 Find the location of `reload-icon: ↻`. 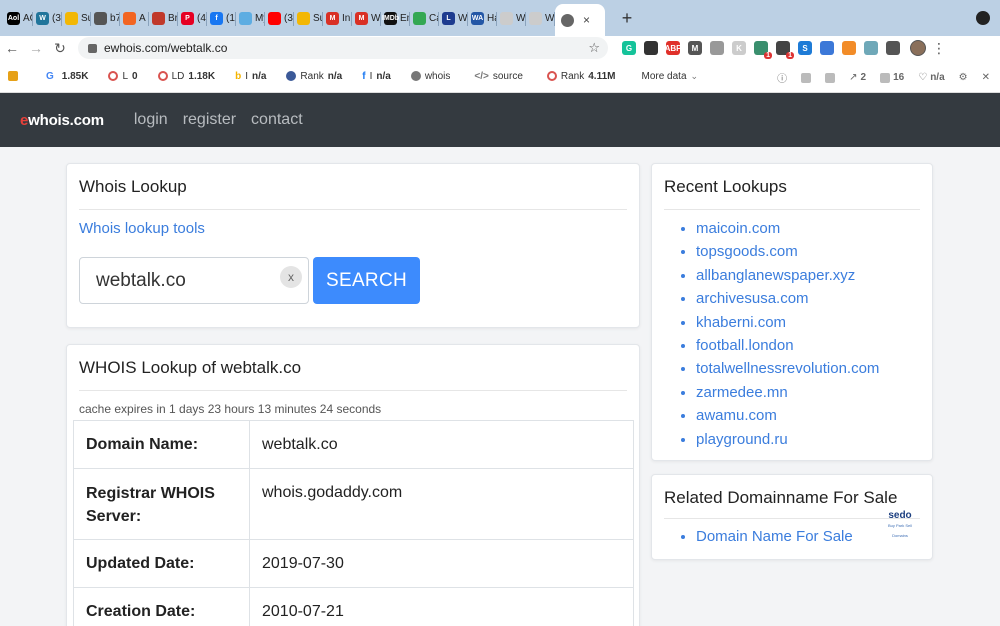

reload-icon: ↻ is located at coordinates (60, 48).